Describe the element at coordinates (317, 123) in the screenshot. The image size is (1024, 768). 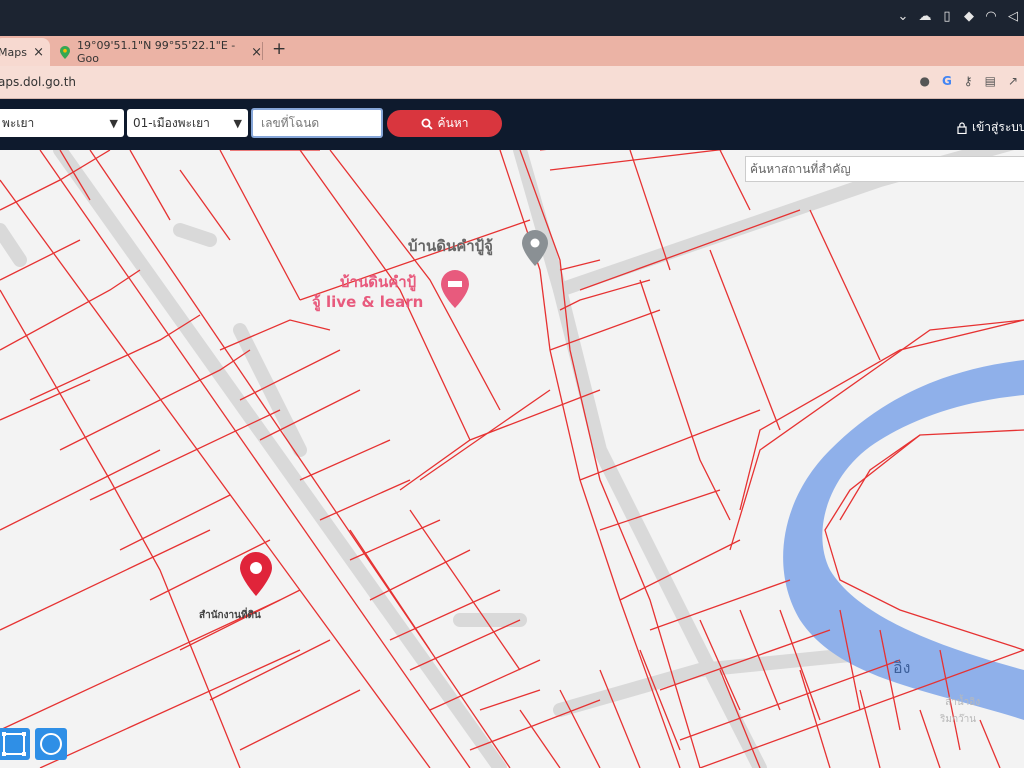
I see `deed-number-input: เลขที่โฉนด` at that location.